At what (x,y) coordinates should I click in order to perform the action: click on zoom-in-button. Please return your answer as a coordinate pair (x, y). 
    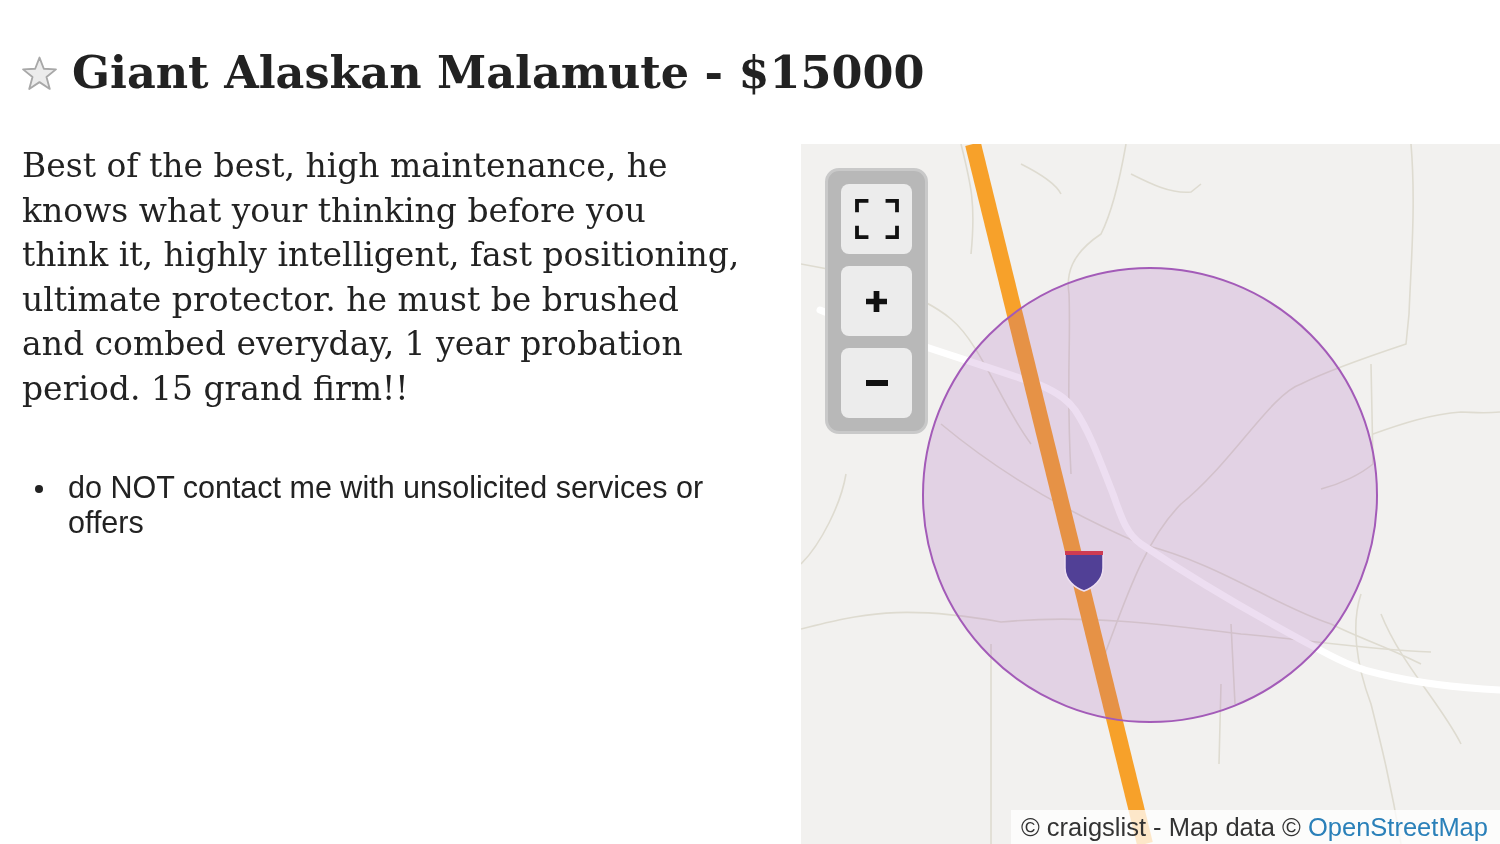
    Looking at the image, I should click on (876, 301).